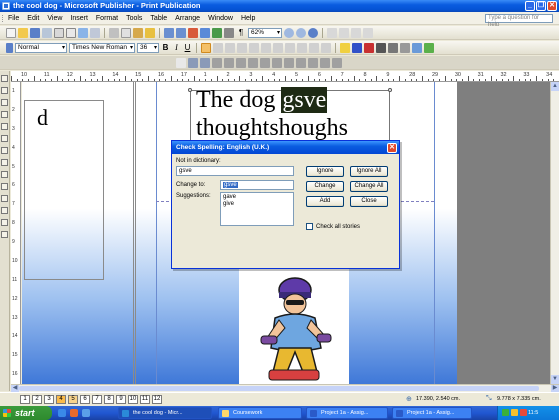  I want to click on increase-font-icon, so click(326, 47).